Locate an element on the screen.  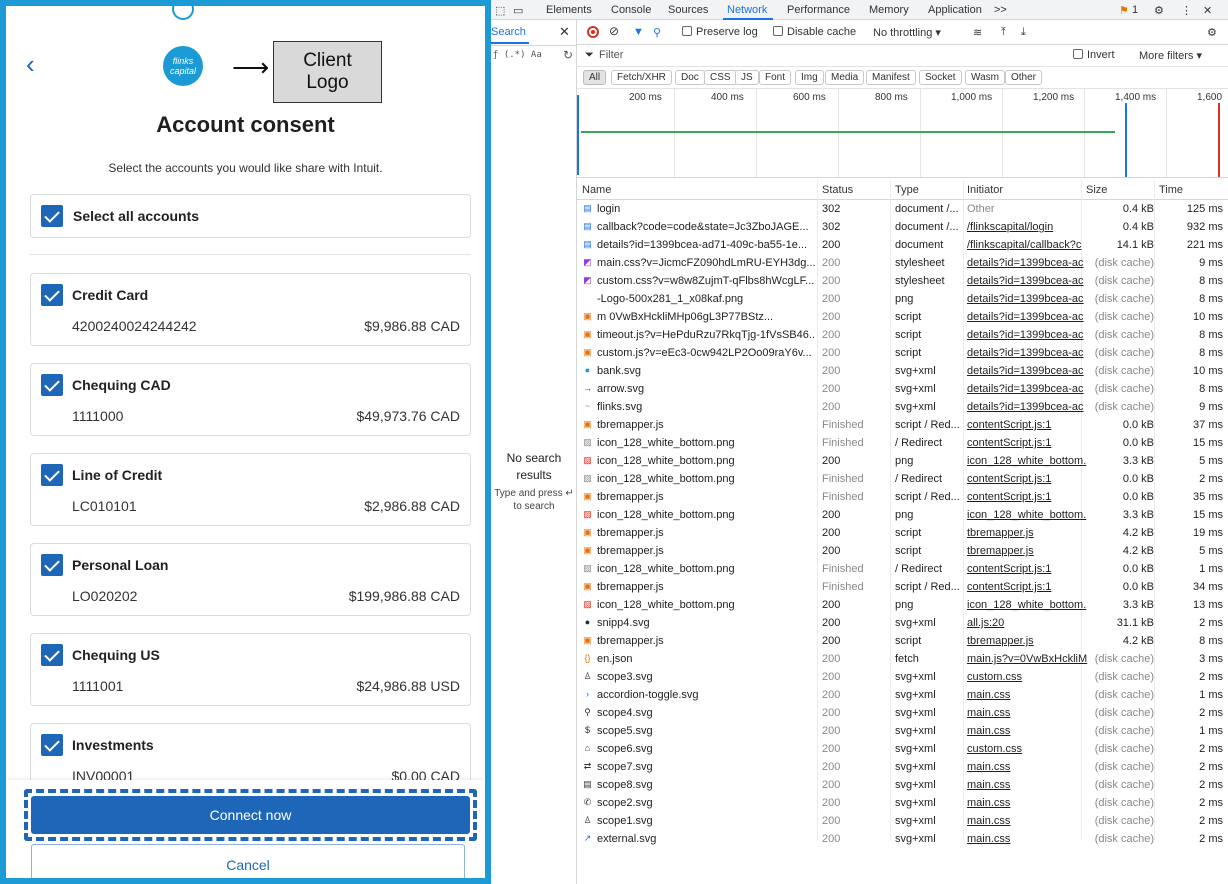
filter-other: Other is located at coordinates (1024, 77).